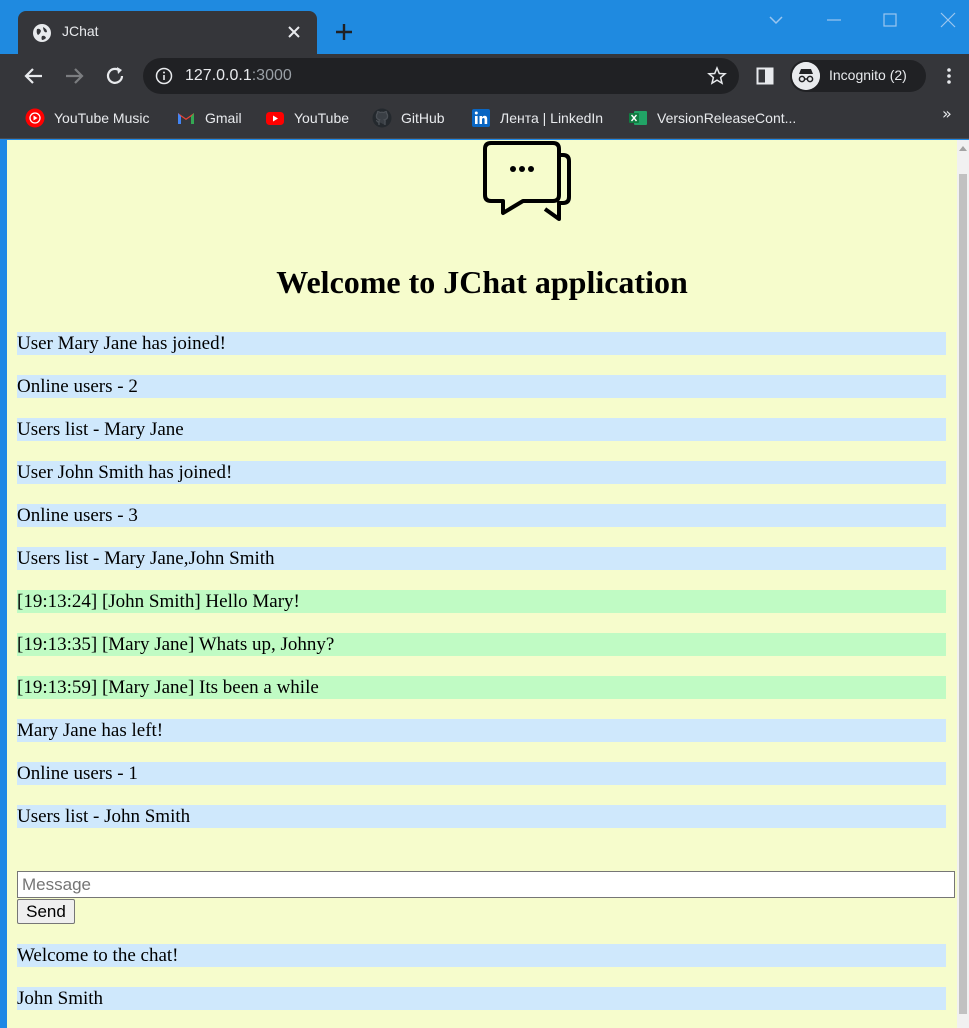 This screenshot has height=1028, width=969. Describe the element at coordinates (344, 32) in the screenshot. I see `new-tab-icon` at that location.